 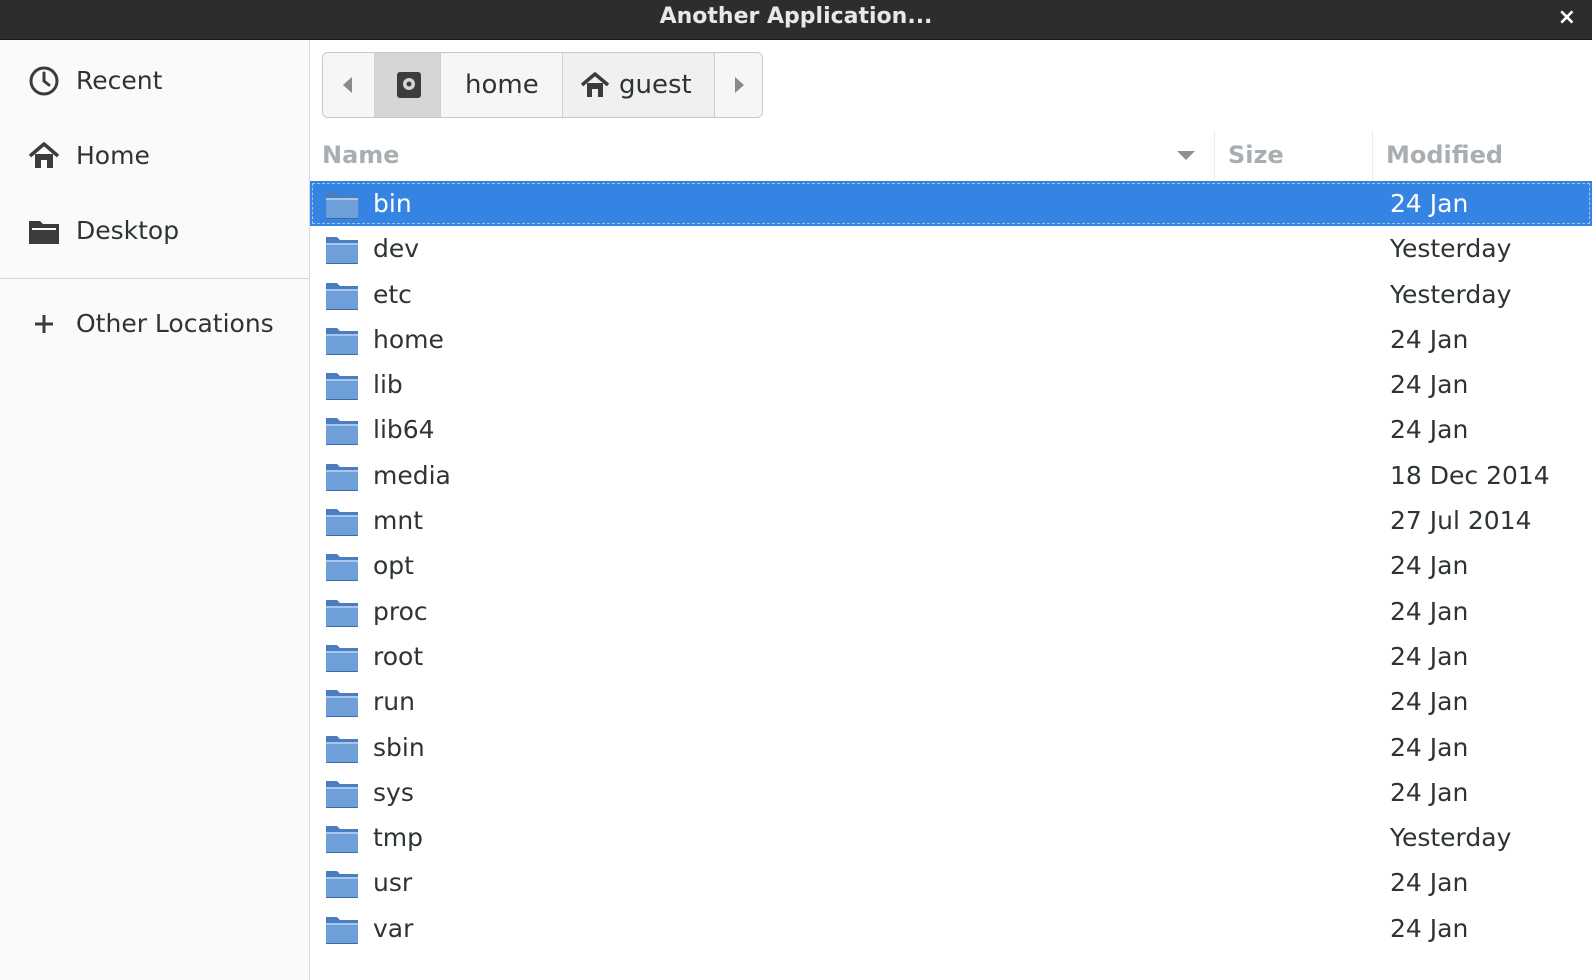 I want to click on chevron-right-icon, so click(x=739, y=85).